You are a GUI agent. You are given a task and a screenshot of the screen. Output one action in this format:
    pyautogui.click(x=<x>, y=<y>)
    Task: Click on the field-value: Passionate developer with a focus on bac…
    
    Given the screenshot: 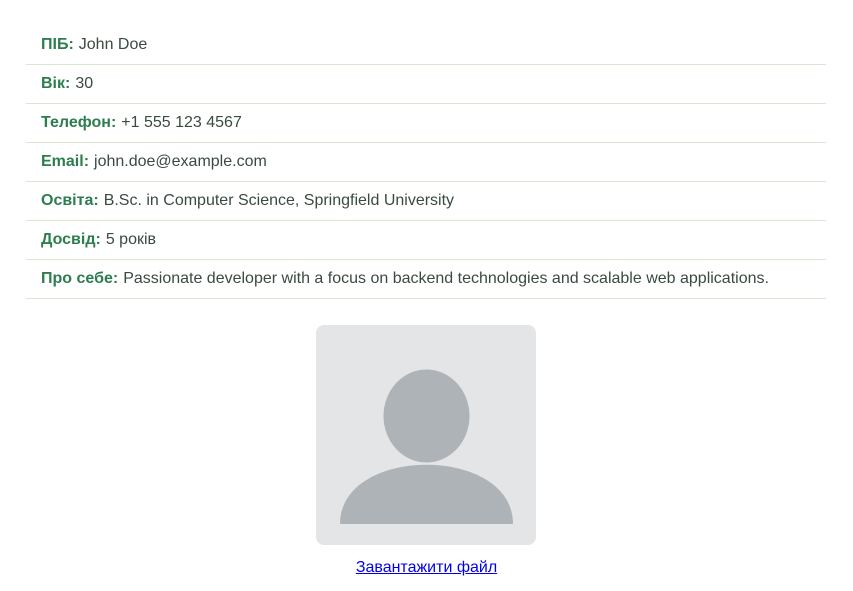 What is the action you would take?
    pyautogui.click(x=446, y=278)
    